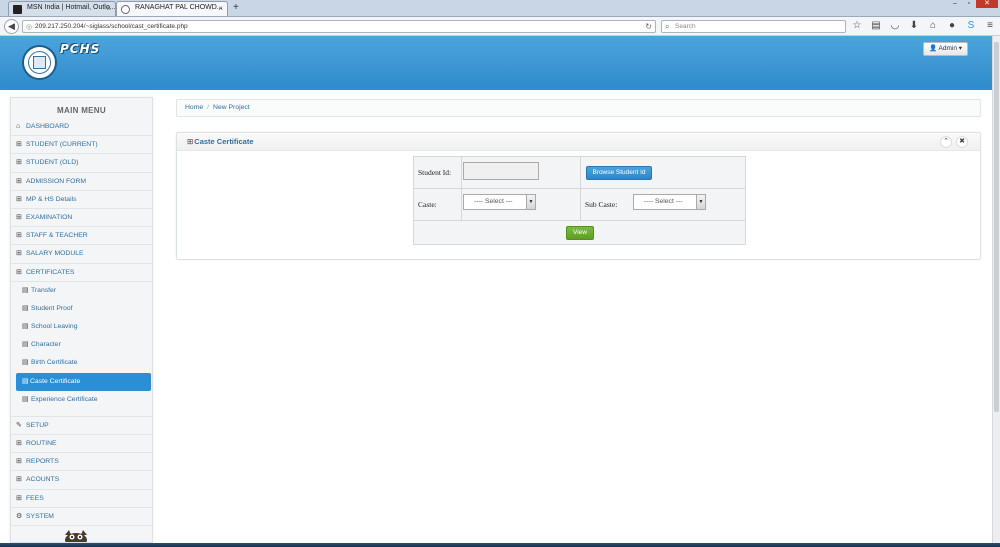  Describe the element at coordinates (81, 444) in the screenshot. I see `sidebar-item-routine: ⊞ ROUTINE` at that location.